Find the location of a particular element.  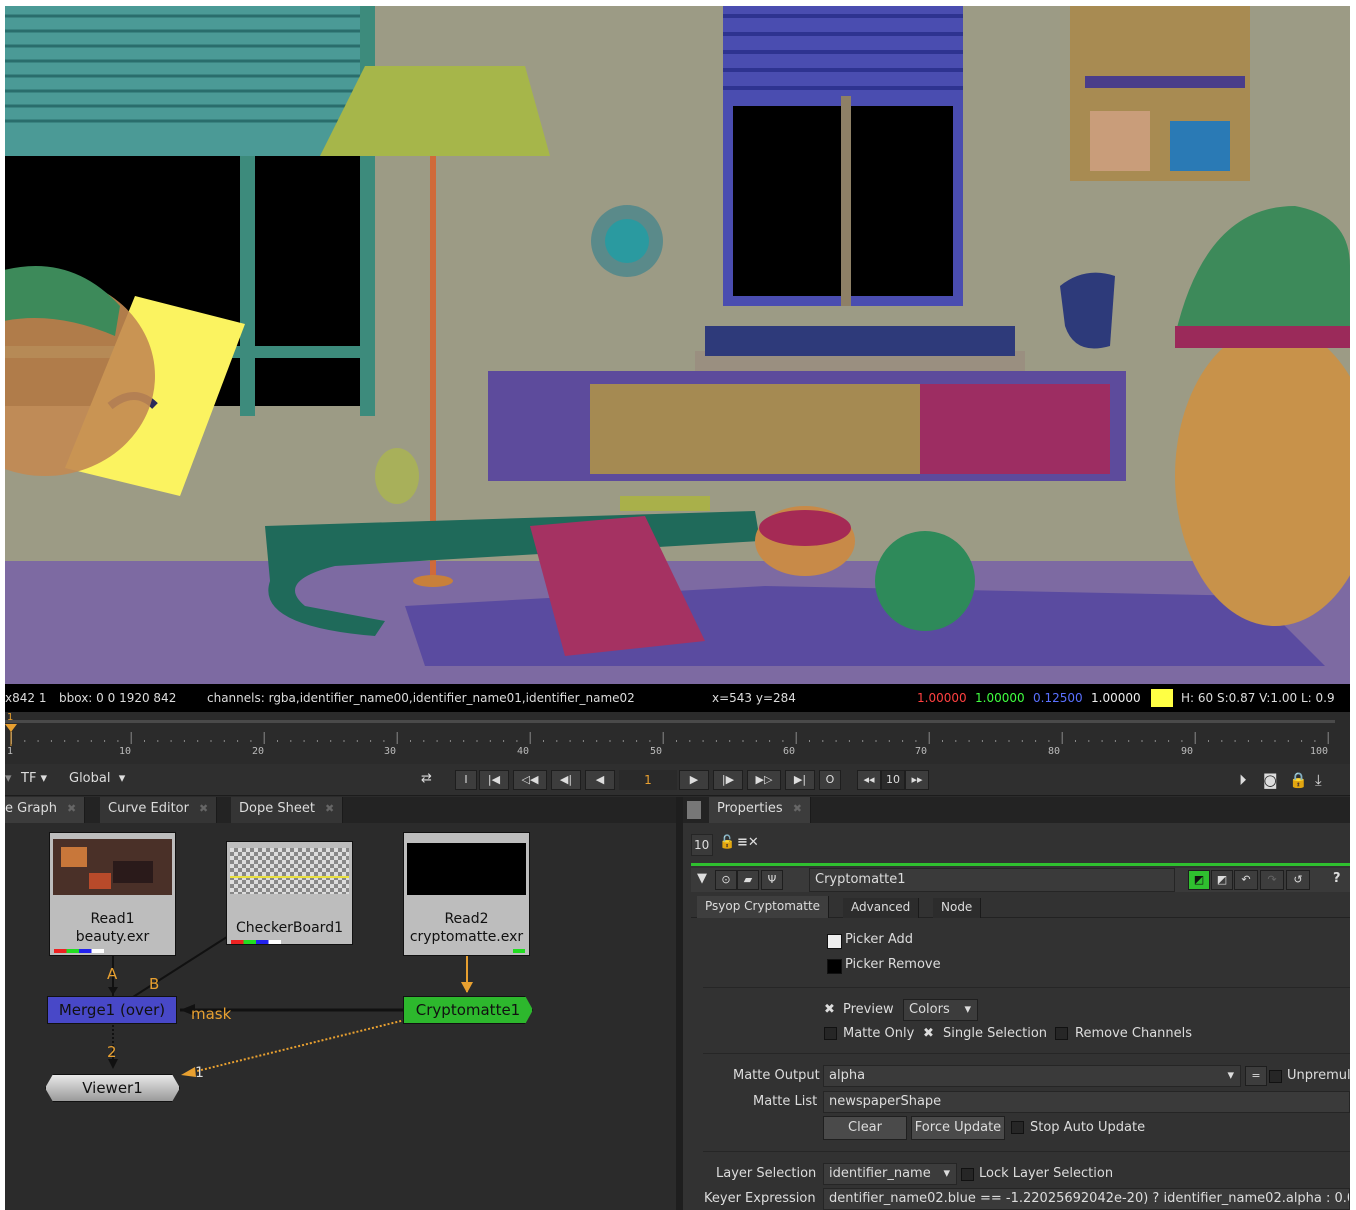

force-update-button: Force Update is located at coordinates (958, 1128).